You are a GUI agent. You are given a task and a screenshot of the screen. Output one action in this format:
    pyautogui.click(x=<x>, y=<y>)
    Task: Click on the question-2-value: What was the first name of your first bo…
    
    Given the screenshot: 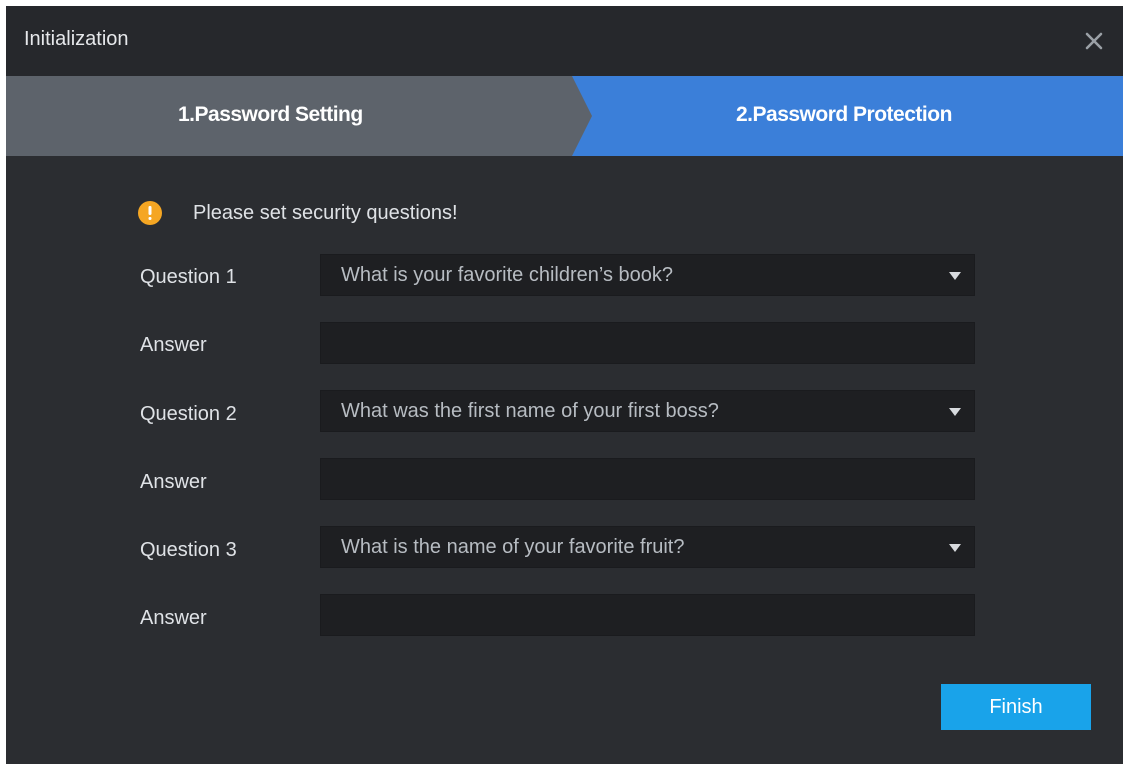 What is the action you would take?
    pyautogui.click(x=530, y=411)
    